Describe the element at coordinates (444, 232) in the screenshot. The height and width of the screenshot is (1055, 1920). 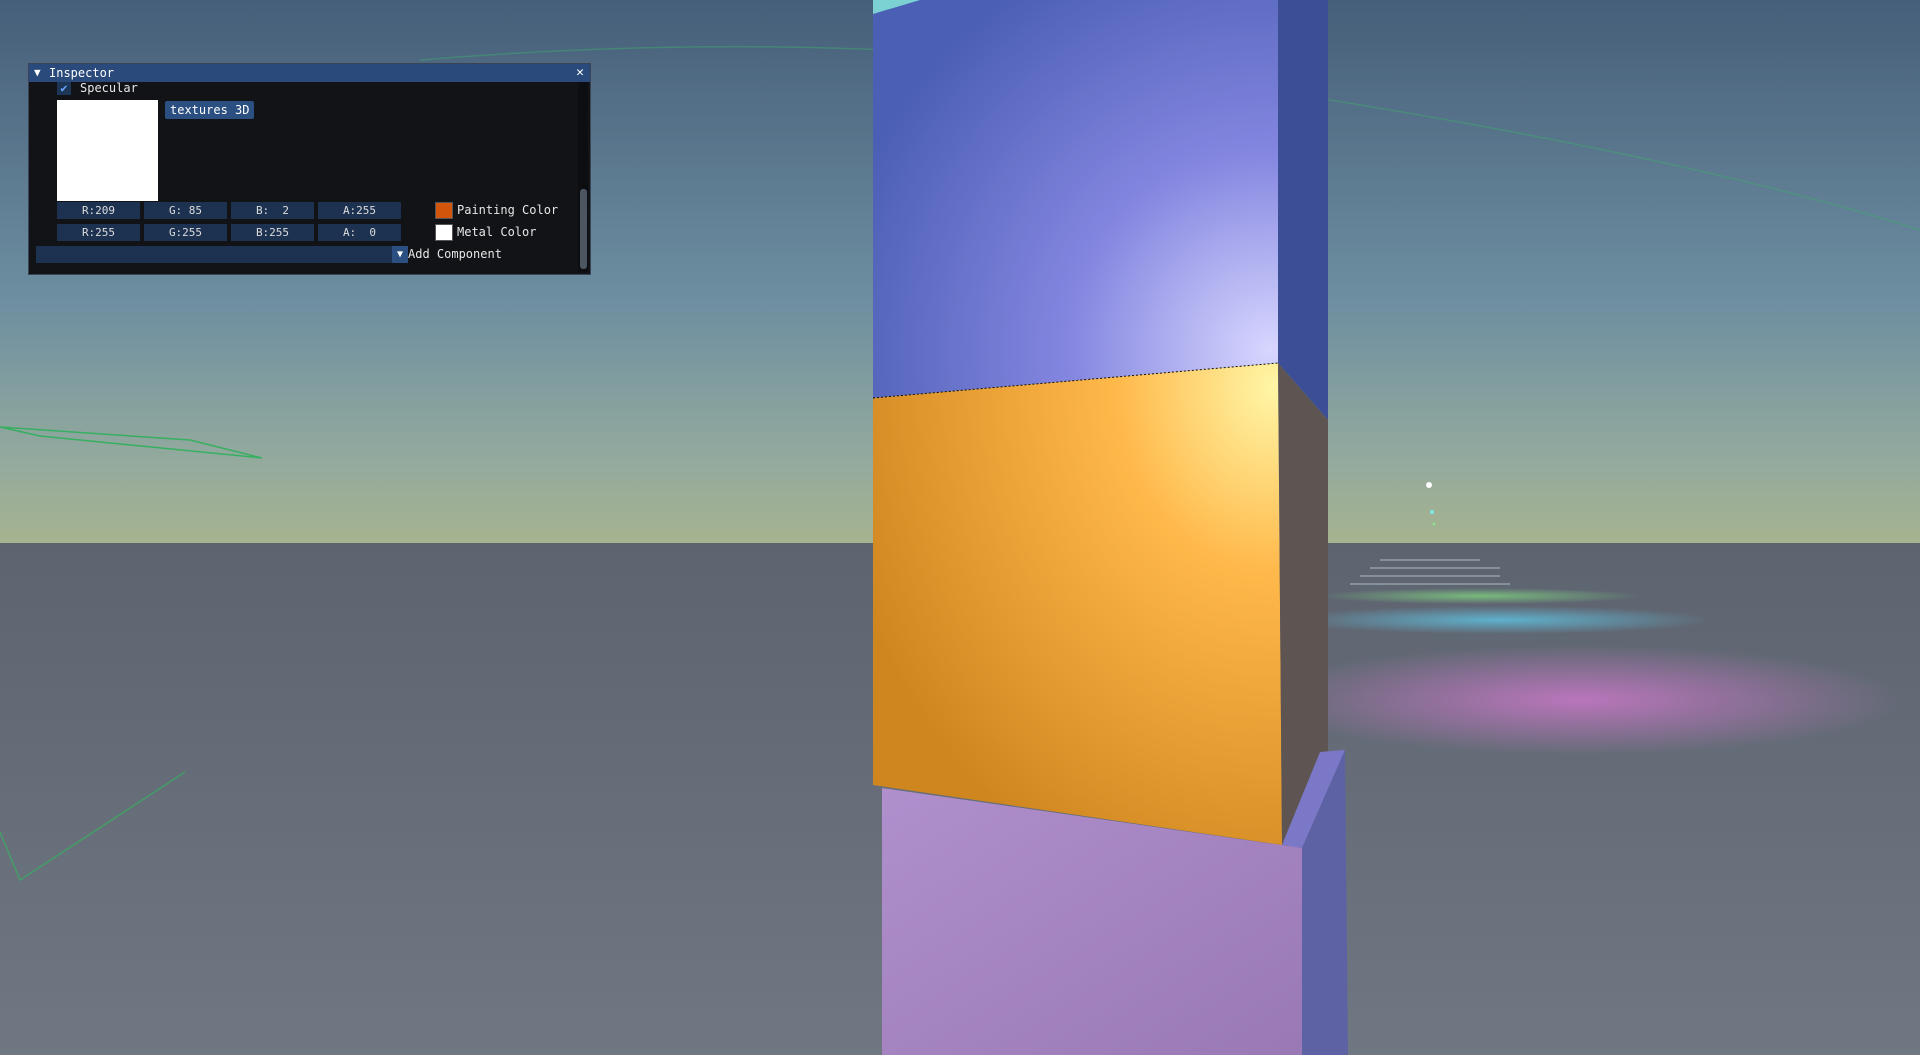
I see `metal-color-swatch` at that location.